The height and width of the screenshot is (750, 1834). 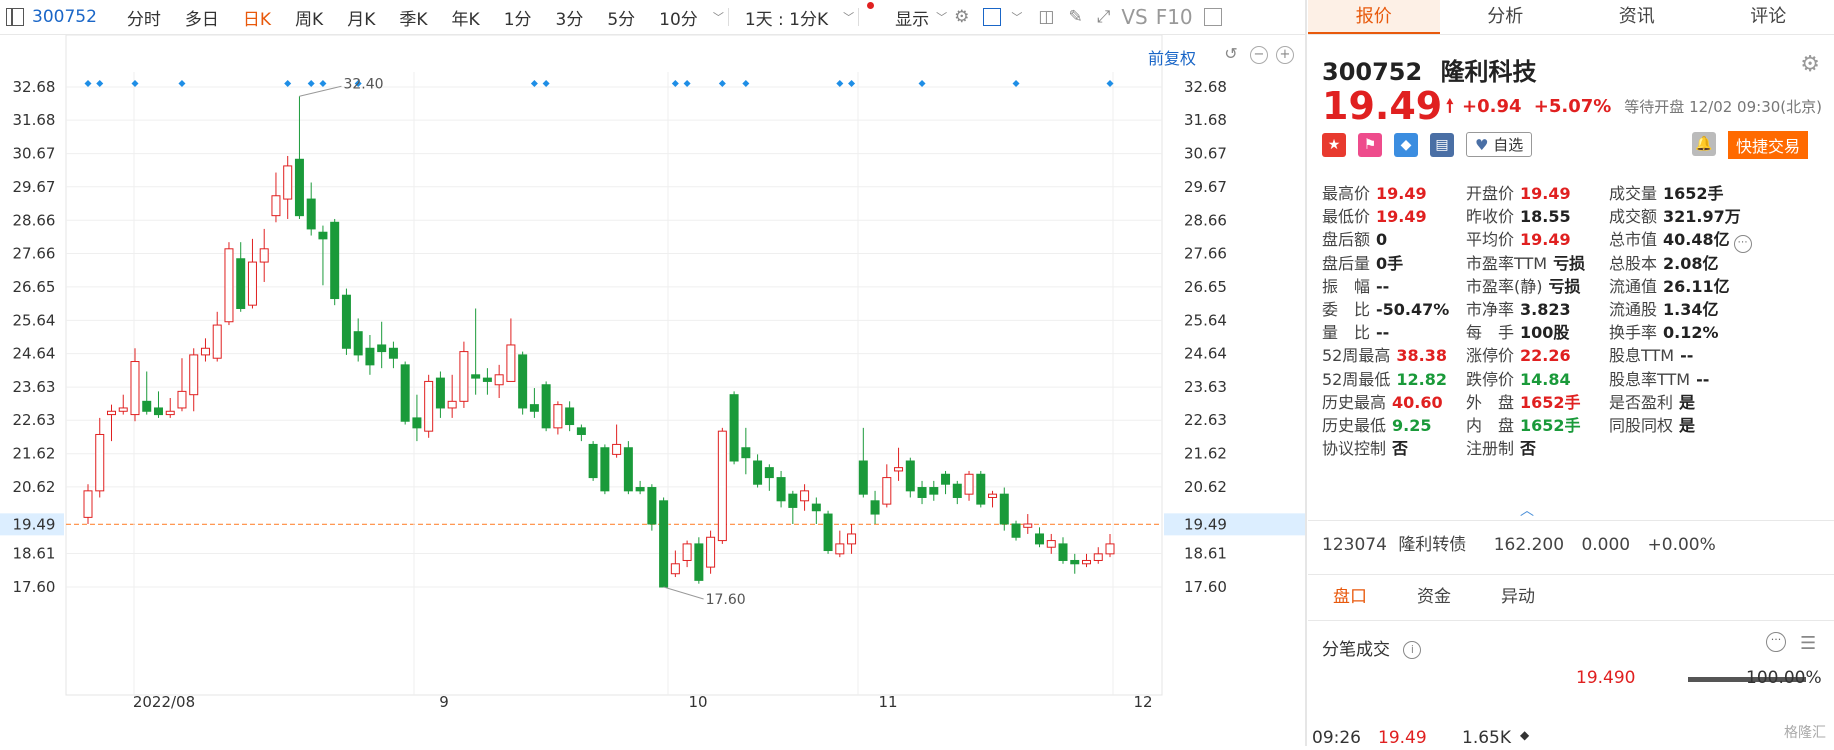 I want to click on period-10min: 10分, so click(x=678, y=17).